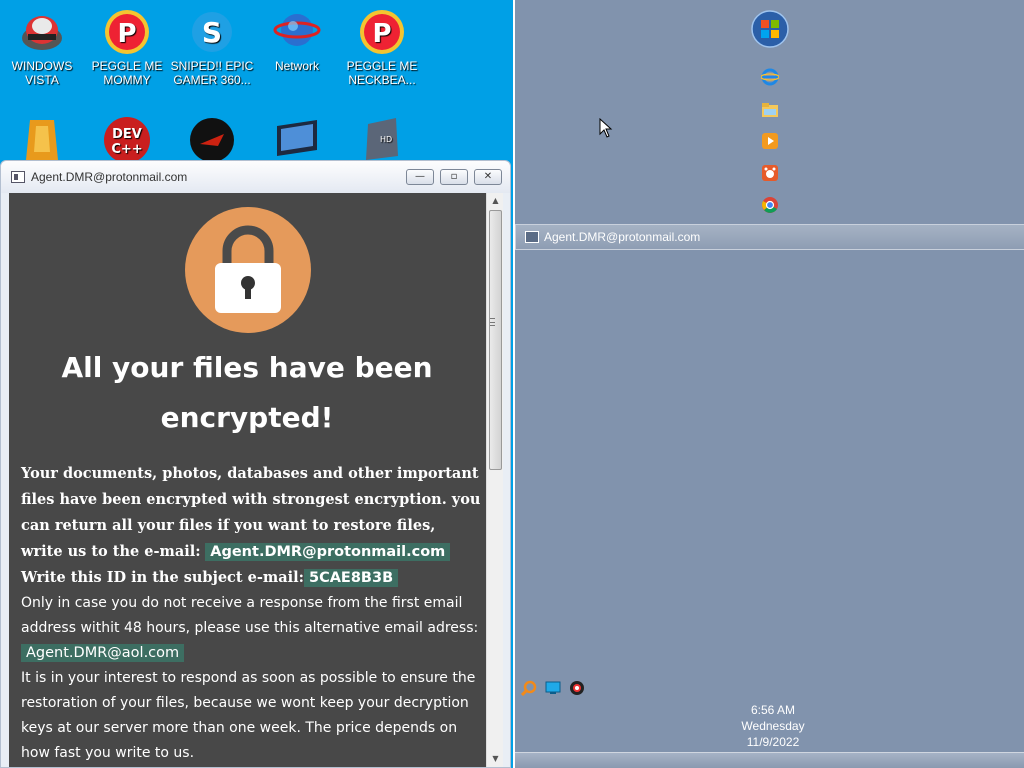 The height and width of the screenshot is (768, 1024). I want to click on desktop-icon-network: Network, so click(297, 40).